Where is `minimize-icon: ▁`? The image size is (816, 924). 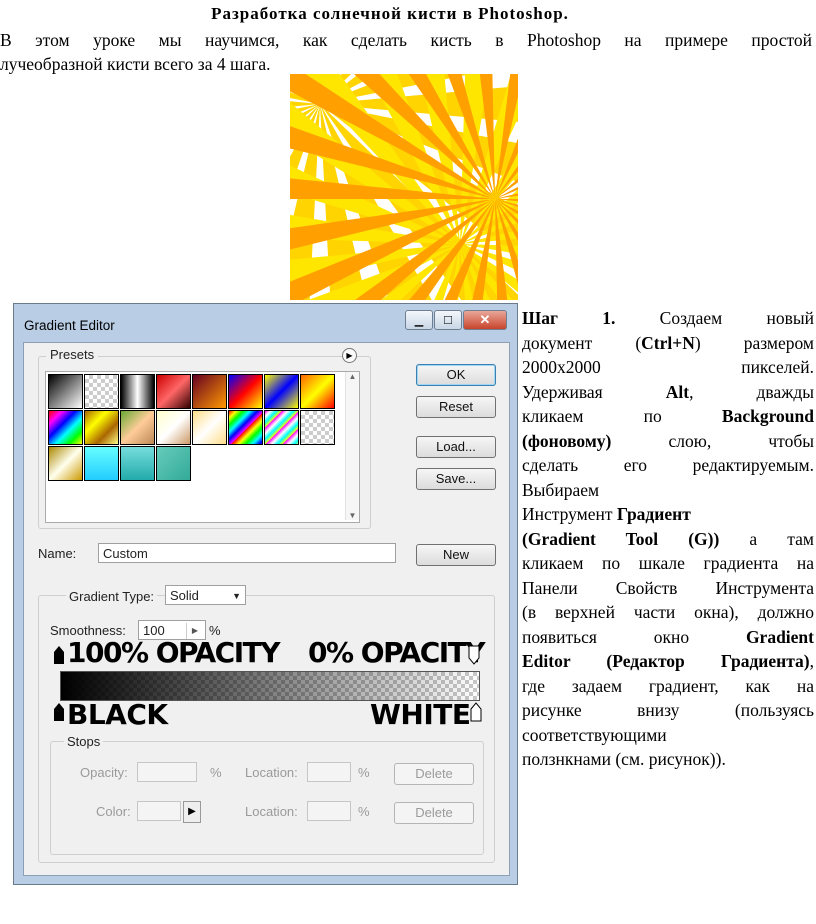
minimize-icon: ▁ is located at coordinates (419, 320).